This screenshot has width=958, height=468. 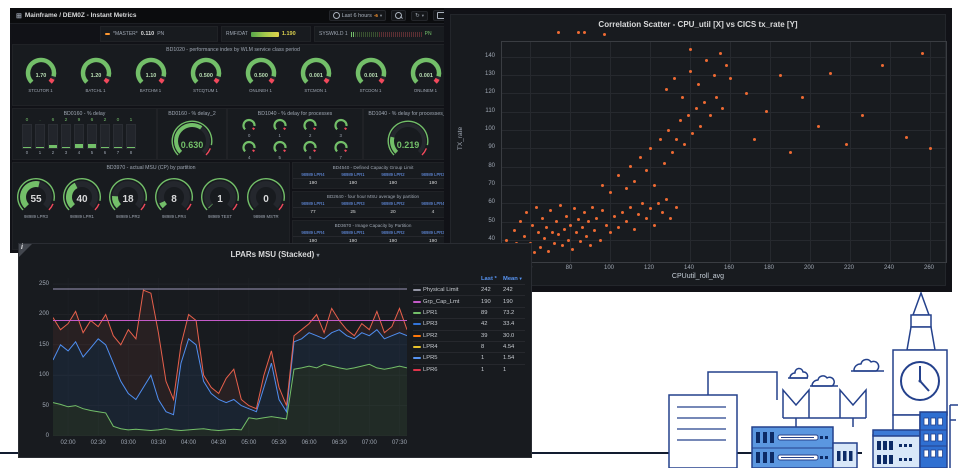 I want to click on pi-gauge: 0.001 STCDON 1, so click(x=371, y=74).